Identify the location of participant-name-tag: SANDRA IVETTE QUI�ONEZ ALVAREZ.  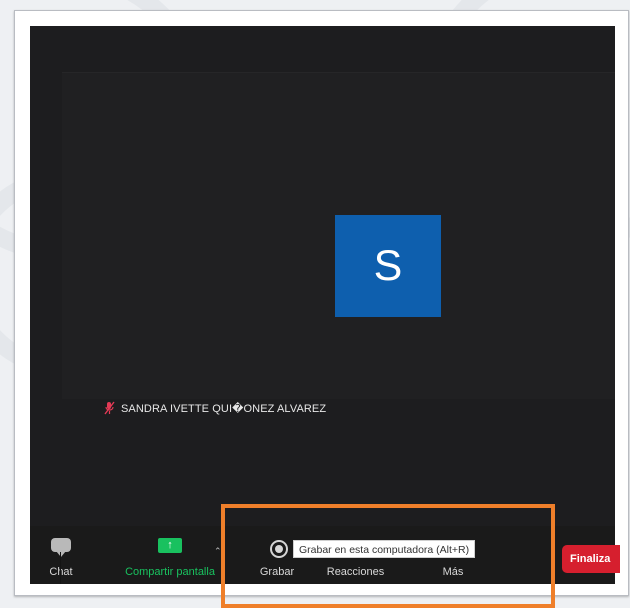
(215, 408).